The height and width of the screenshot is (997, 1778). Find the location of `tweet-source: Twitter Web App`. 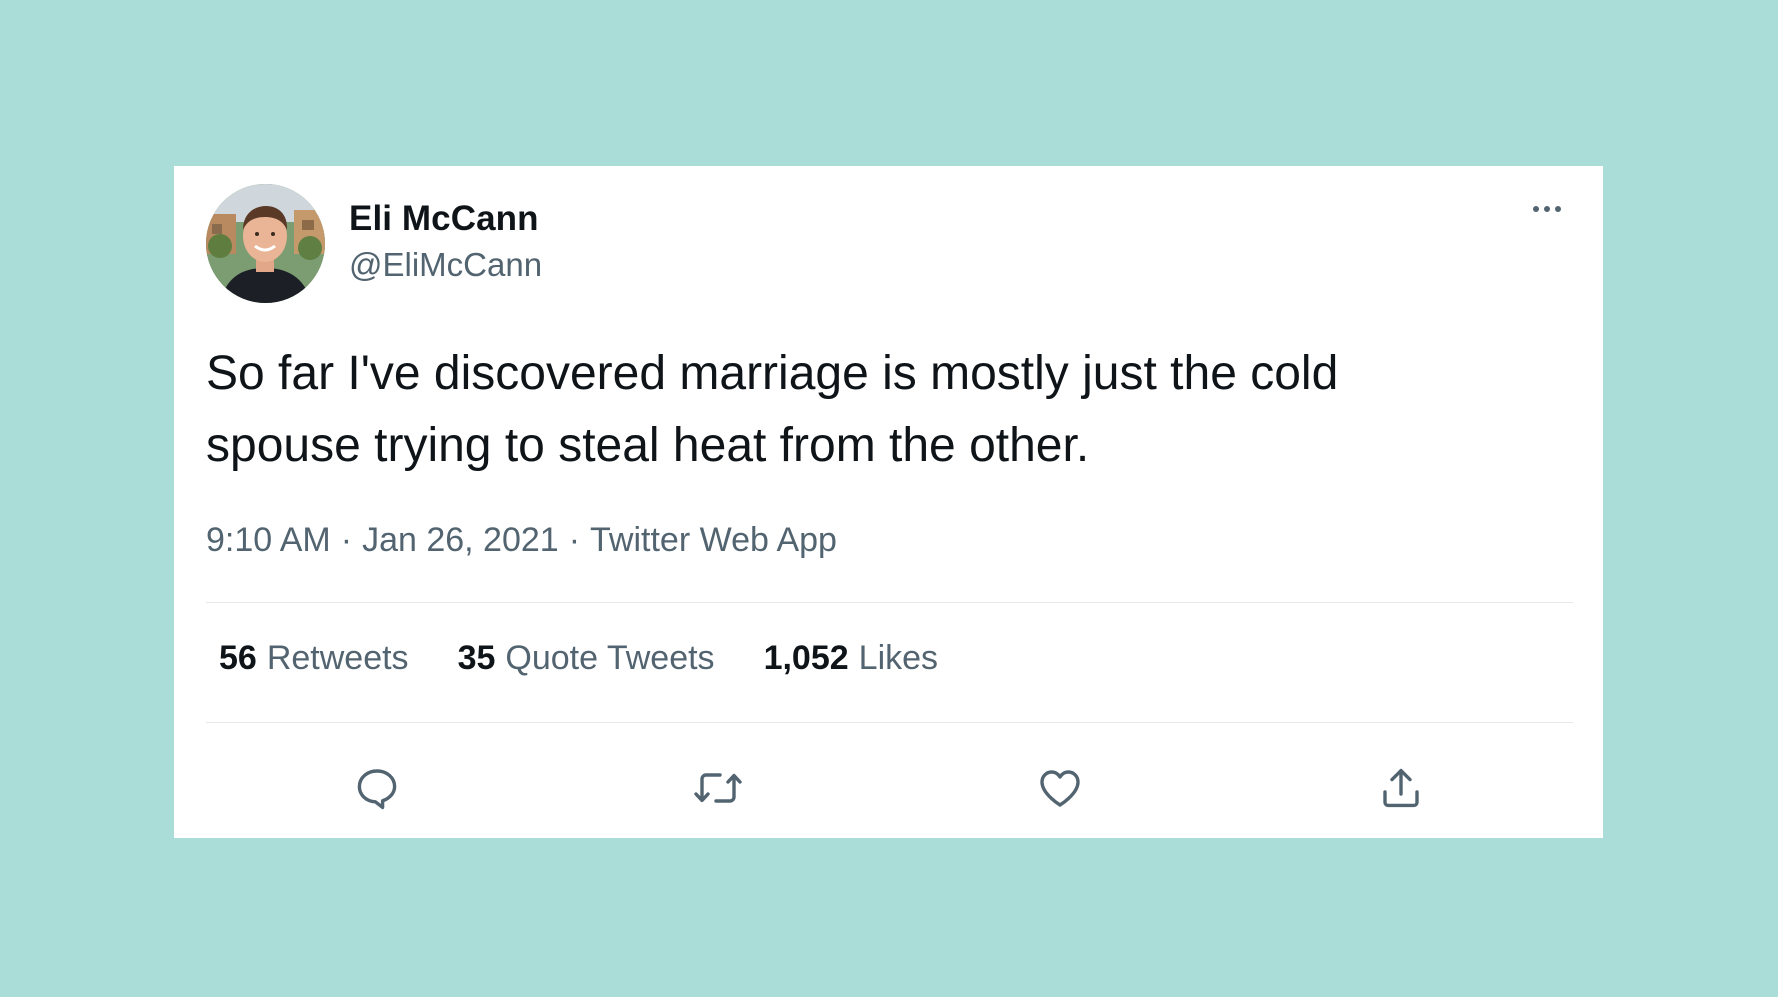

tweet-source: Twitter Web App is located at coordinates (713, 540).